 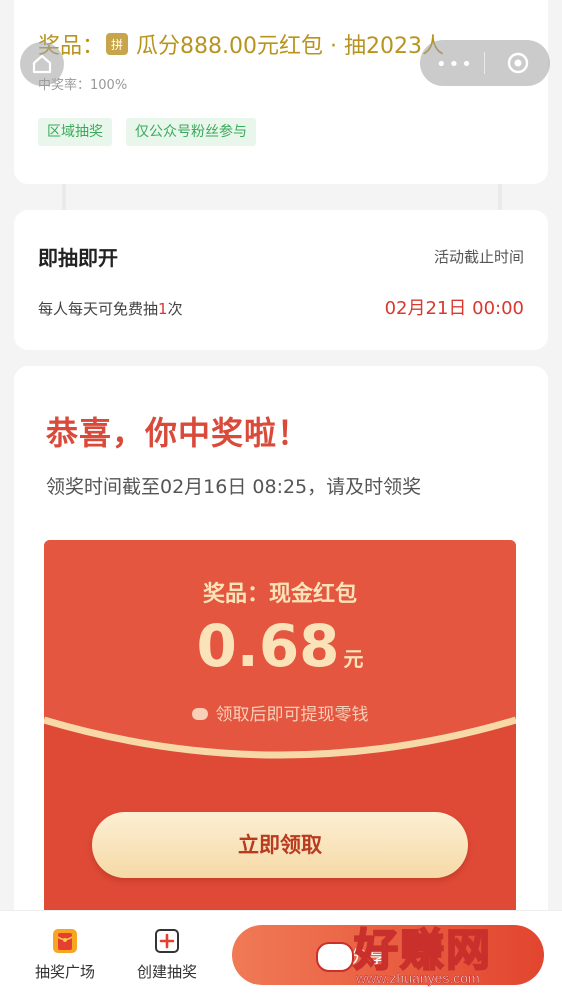 What do you see at coordinates (64, 972) in the screenshot?
I see `nav-label: 抽奖广场` at bounding box center [64, 972].